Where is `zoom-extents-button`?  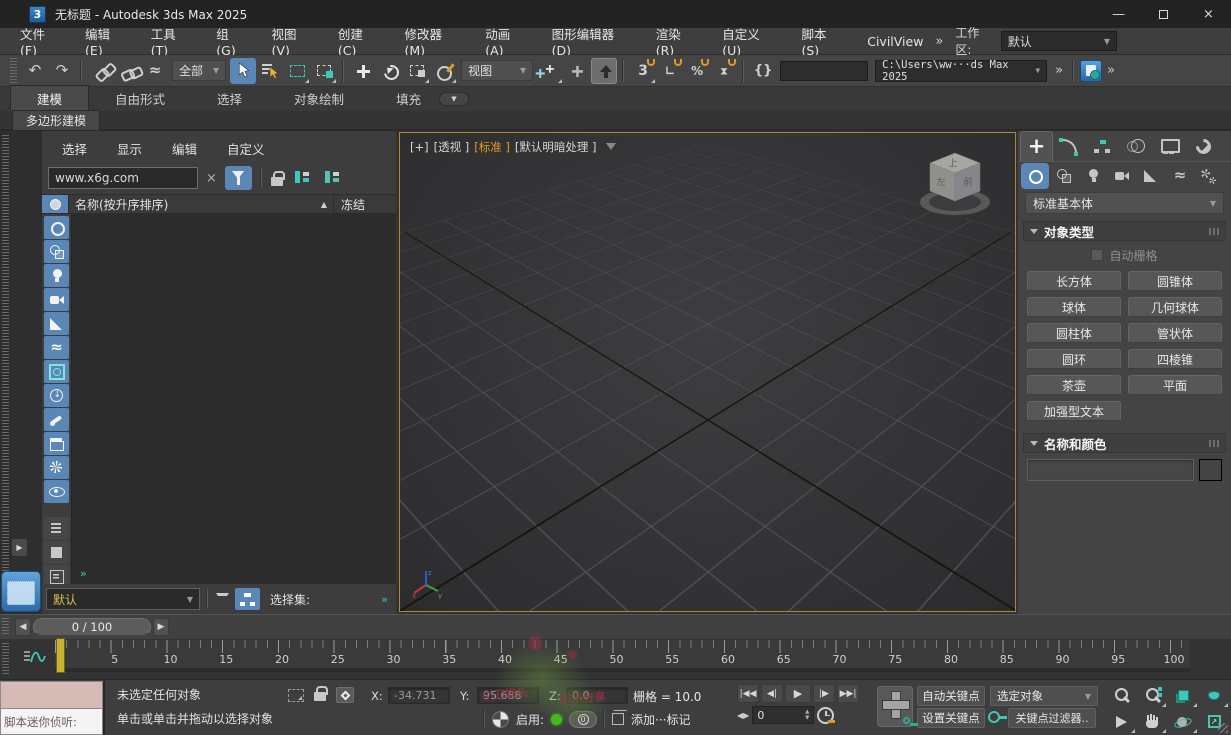 zoom-extents-button is located at coordinates (1183, 695).